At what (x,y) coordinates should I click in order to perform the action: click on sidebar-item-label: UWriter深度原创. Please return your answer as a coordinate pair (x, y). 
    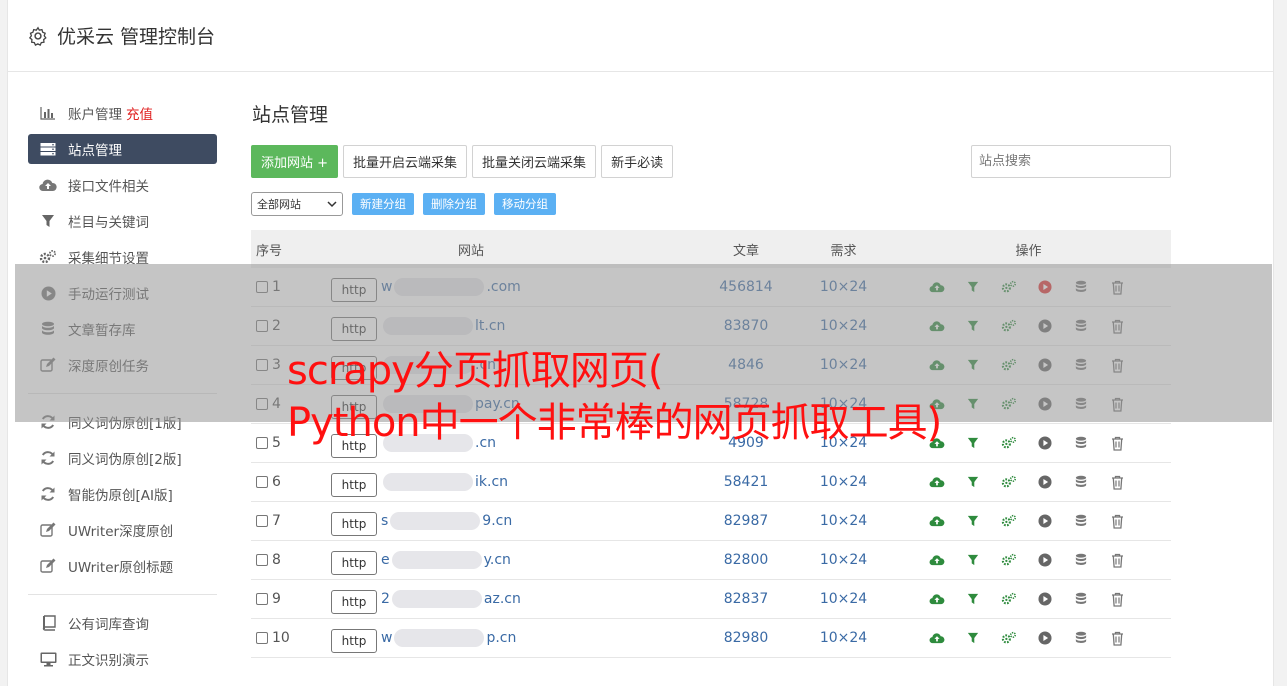
    Looking at the image, I should click on (121, 532).